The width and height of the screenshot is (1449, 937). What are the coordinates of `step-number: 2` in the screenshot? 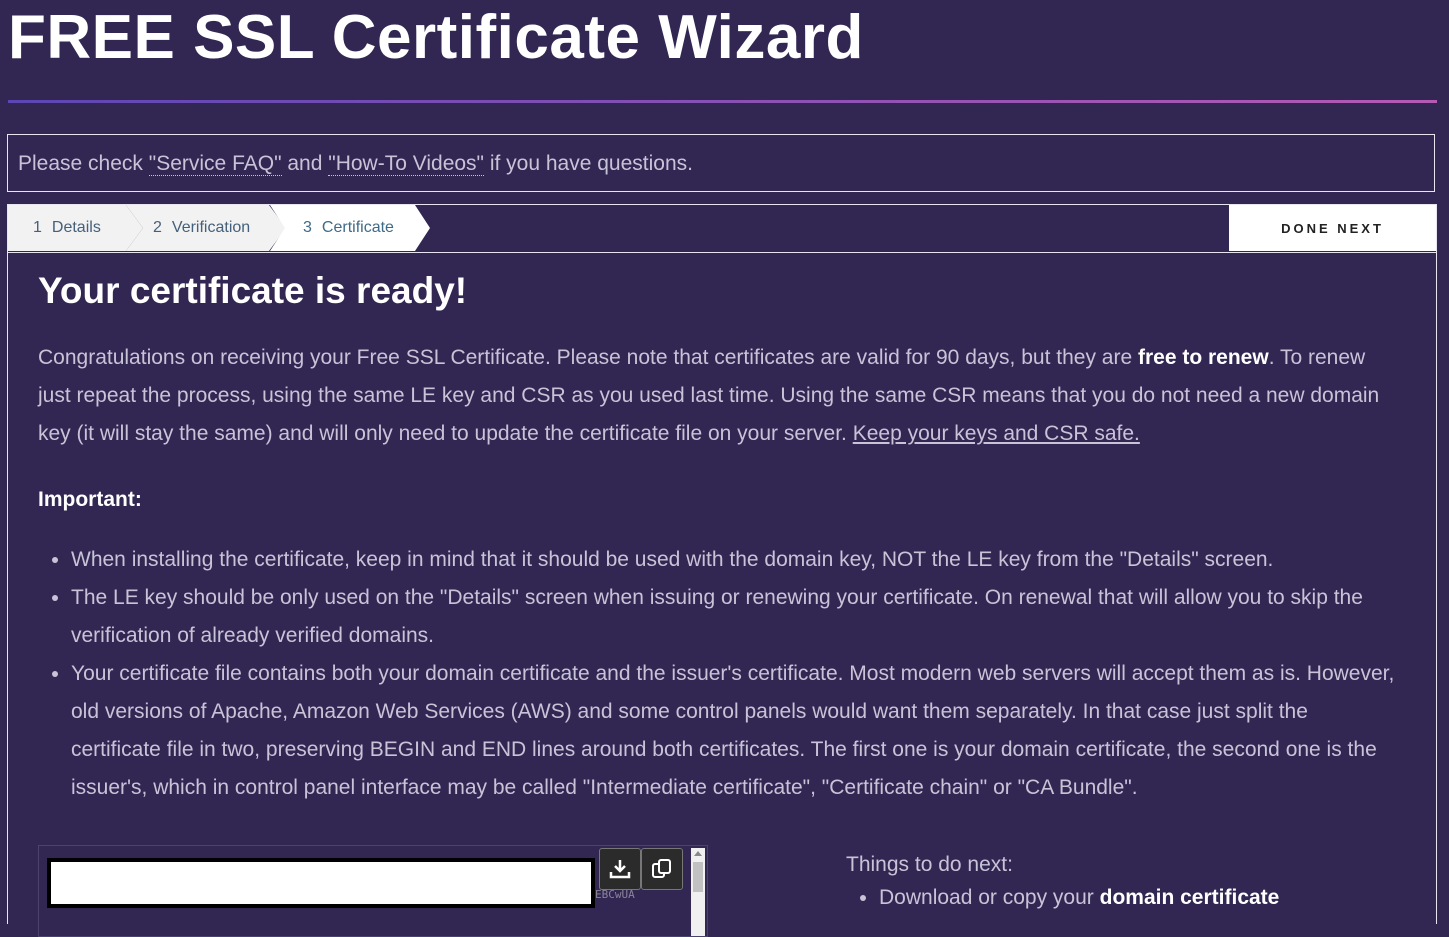 It's located at (157, 227).